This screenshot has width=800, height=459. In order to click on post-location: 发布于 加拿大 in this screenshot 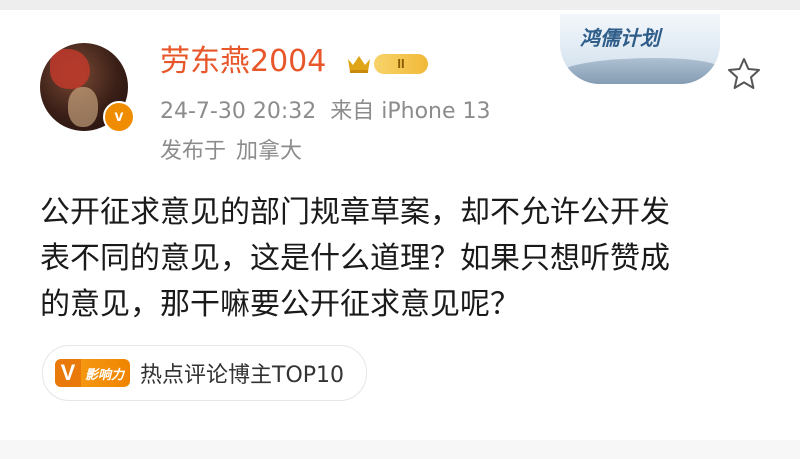, I will do `click(236, 152)`.